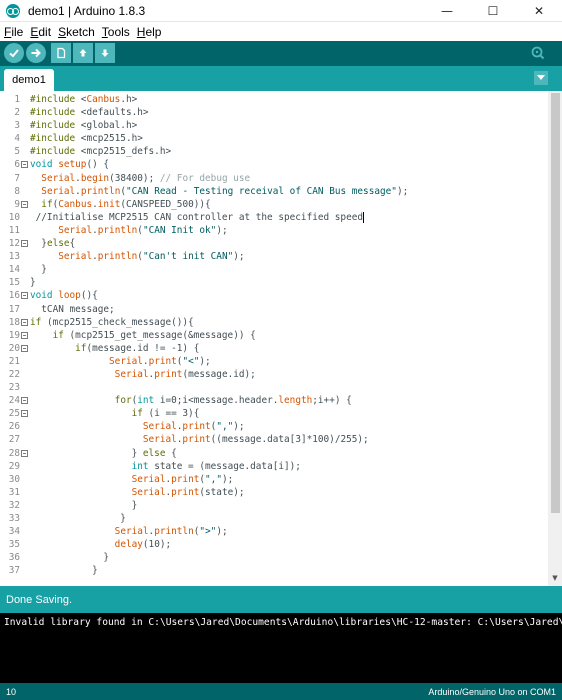 Image resolution: width=562 pixels, height=700 pixels. Describe the element at coordinates (274, 544) in the screenshot. I see `code-line: 35 delay(10);` at that location.